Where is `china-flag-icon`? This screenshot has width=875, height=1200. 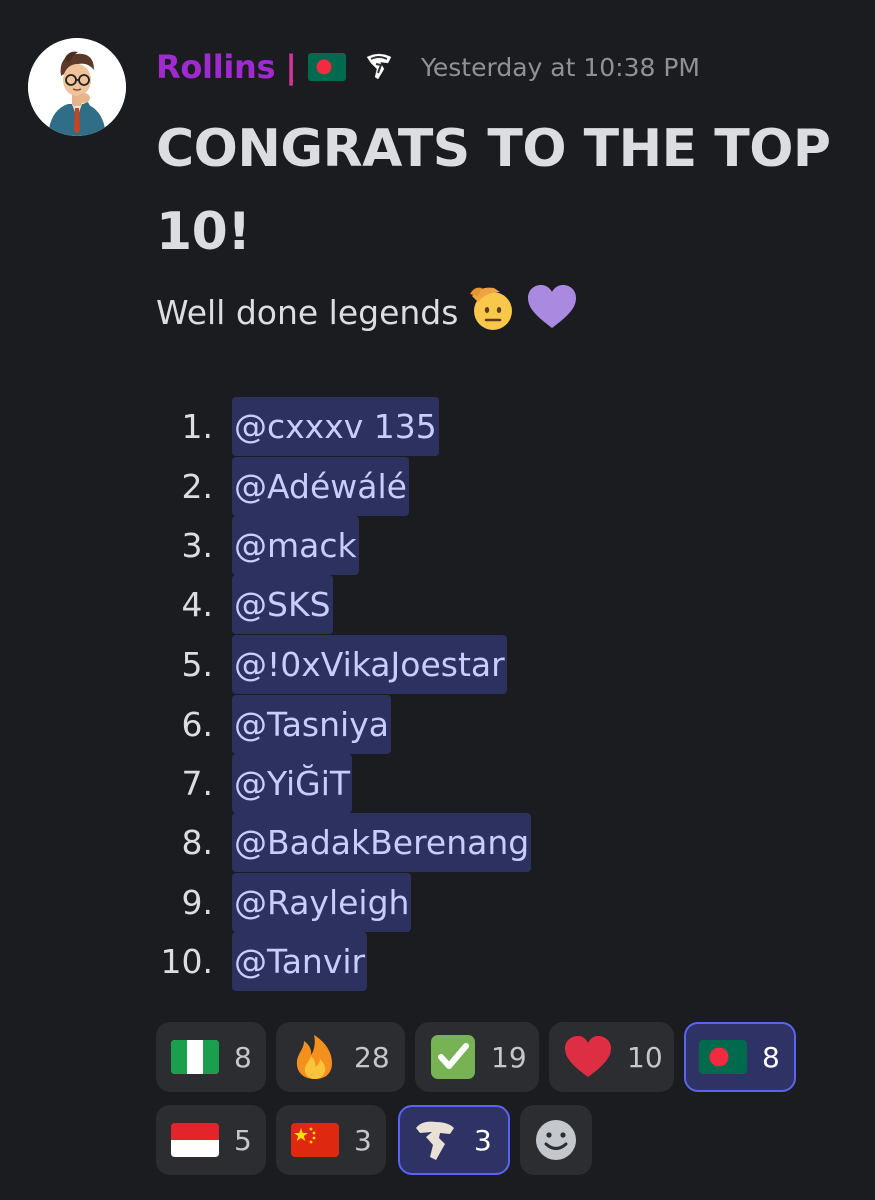
china-flag-icon is located at coordinates (315, 1140).